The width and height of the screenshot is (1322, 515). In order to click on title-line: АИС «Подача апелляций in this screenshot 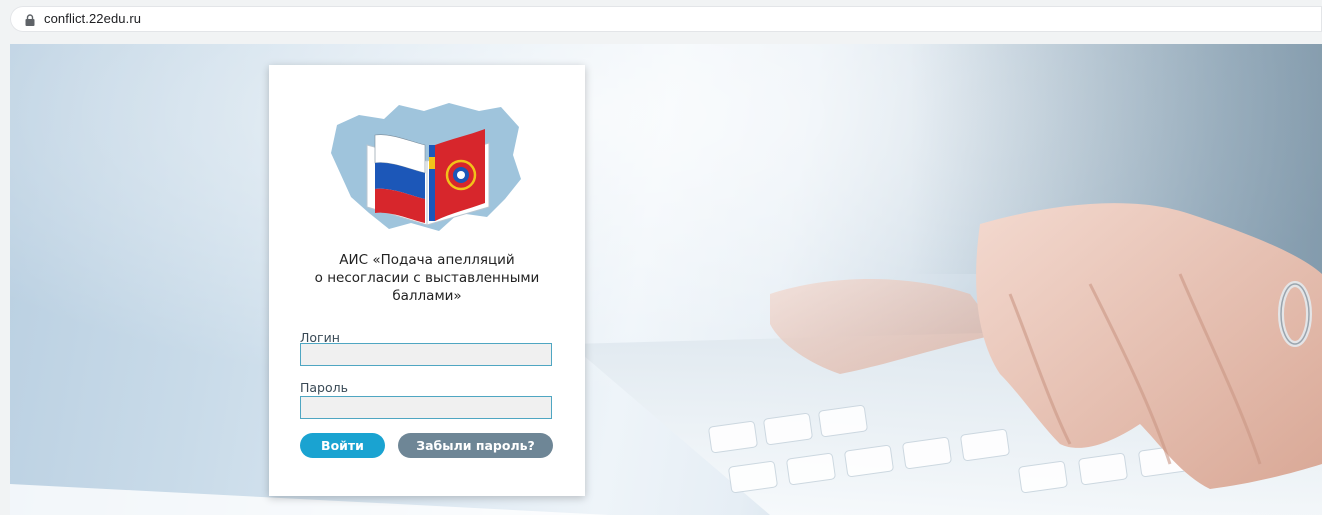, I will do `click(427, 260)`.